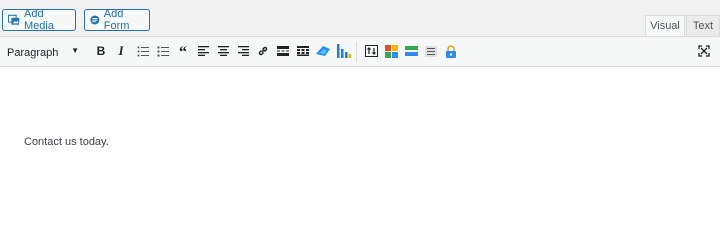  What do you see at coordinates (95, 20) in the screenshot?
I see `form-icon` at bounding box center [95, 20].